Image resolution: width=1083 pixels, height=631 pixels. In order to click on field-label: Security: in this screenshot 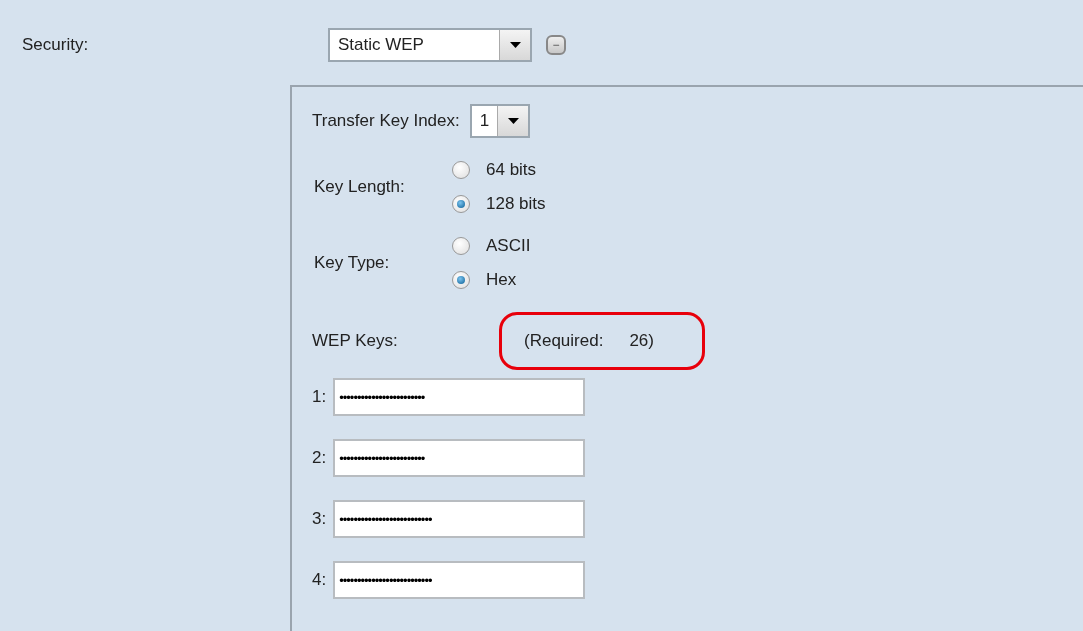, I will do `click(55, 44)`.